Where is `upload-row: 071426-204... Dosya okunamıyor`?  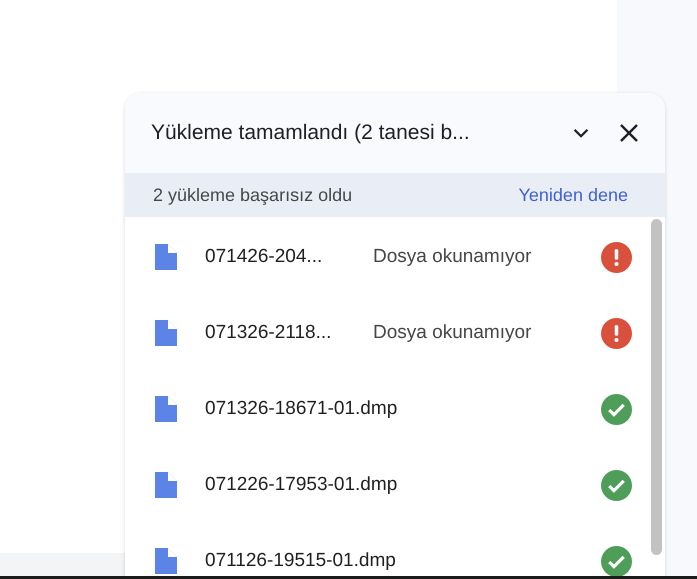 upload-row: 071426-204... Dosya okunamıyor is located at coordinates (395, 257).